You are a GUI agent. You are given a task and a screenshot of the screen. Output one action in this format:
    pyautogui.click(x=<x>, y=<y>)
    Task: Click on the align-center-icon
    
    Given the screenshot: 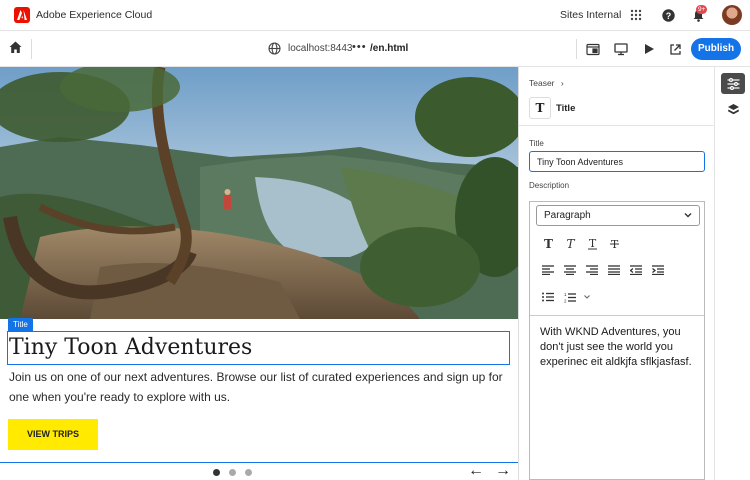 What is the action you would take?
    pyautogui.click(x=570, y=270)
    